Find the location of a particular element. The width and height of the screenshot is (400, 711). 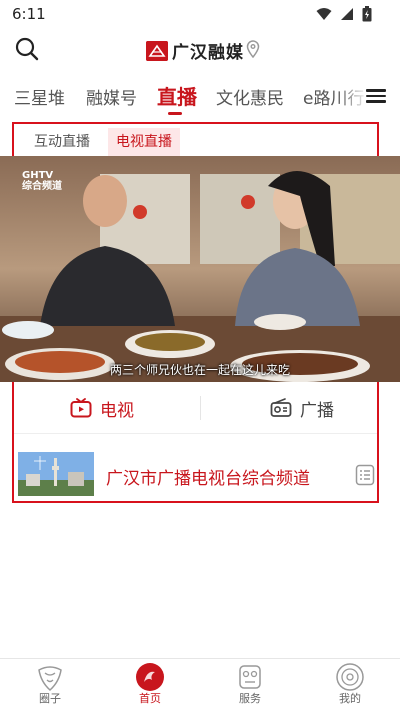

nav-service: 服务 is located at coordinates (250, 685).